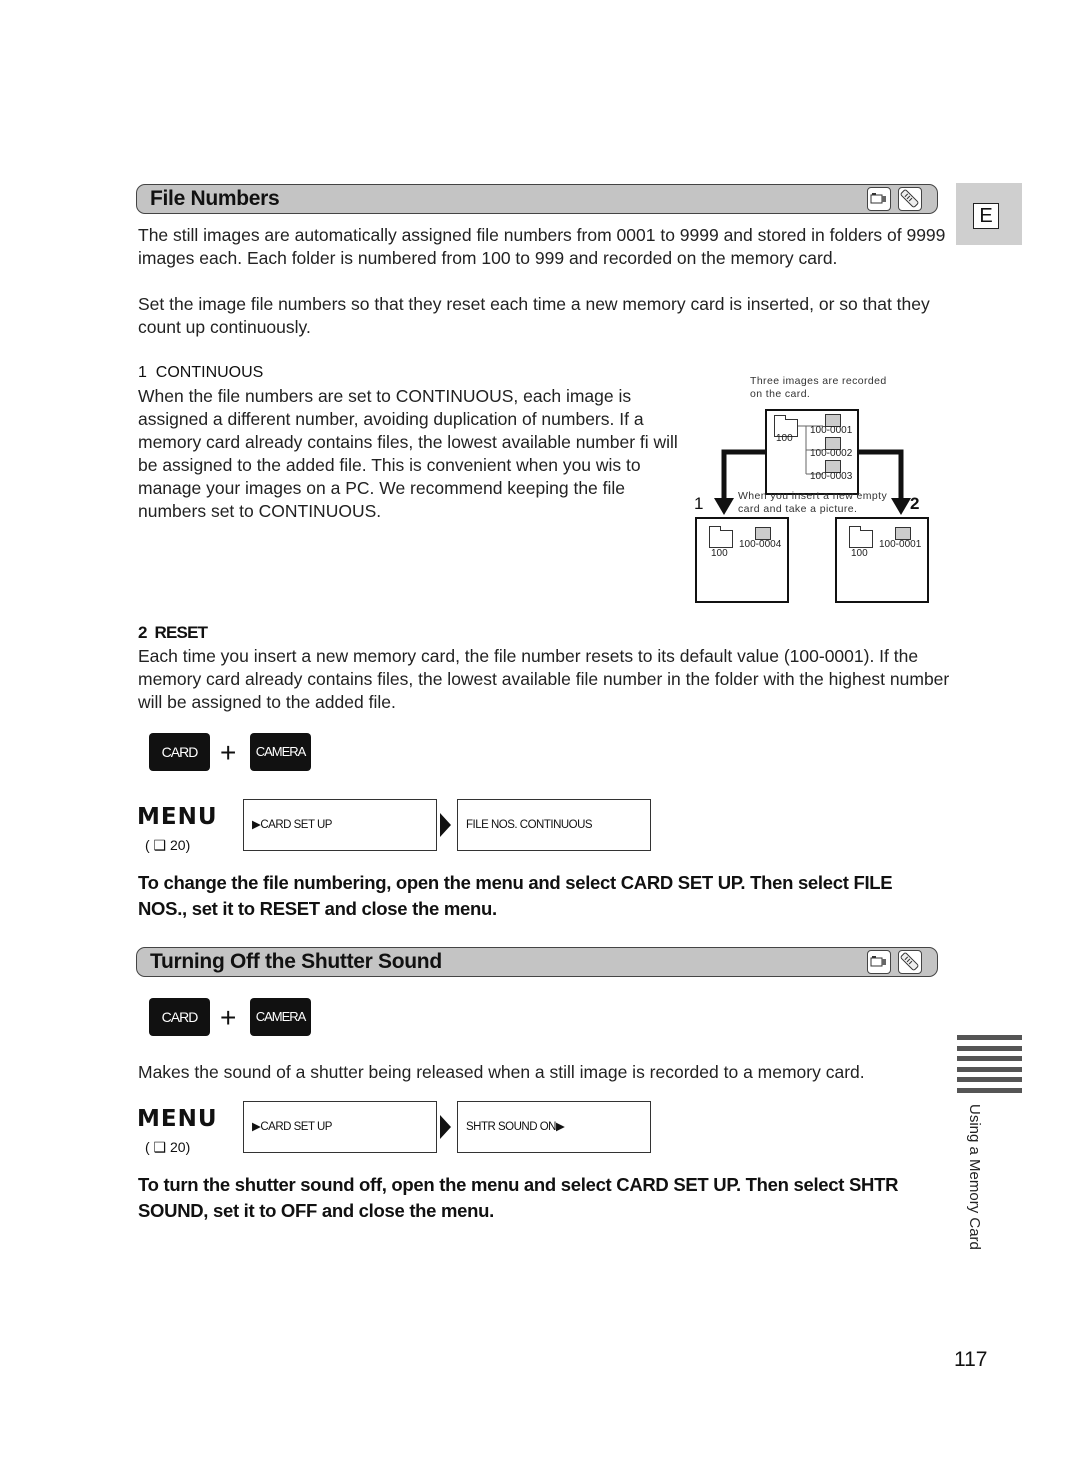  I want to click on page-number: 117, so click(971, 1359).